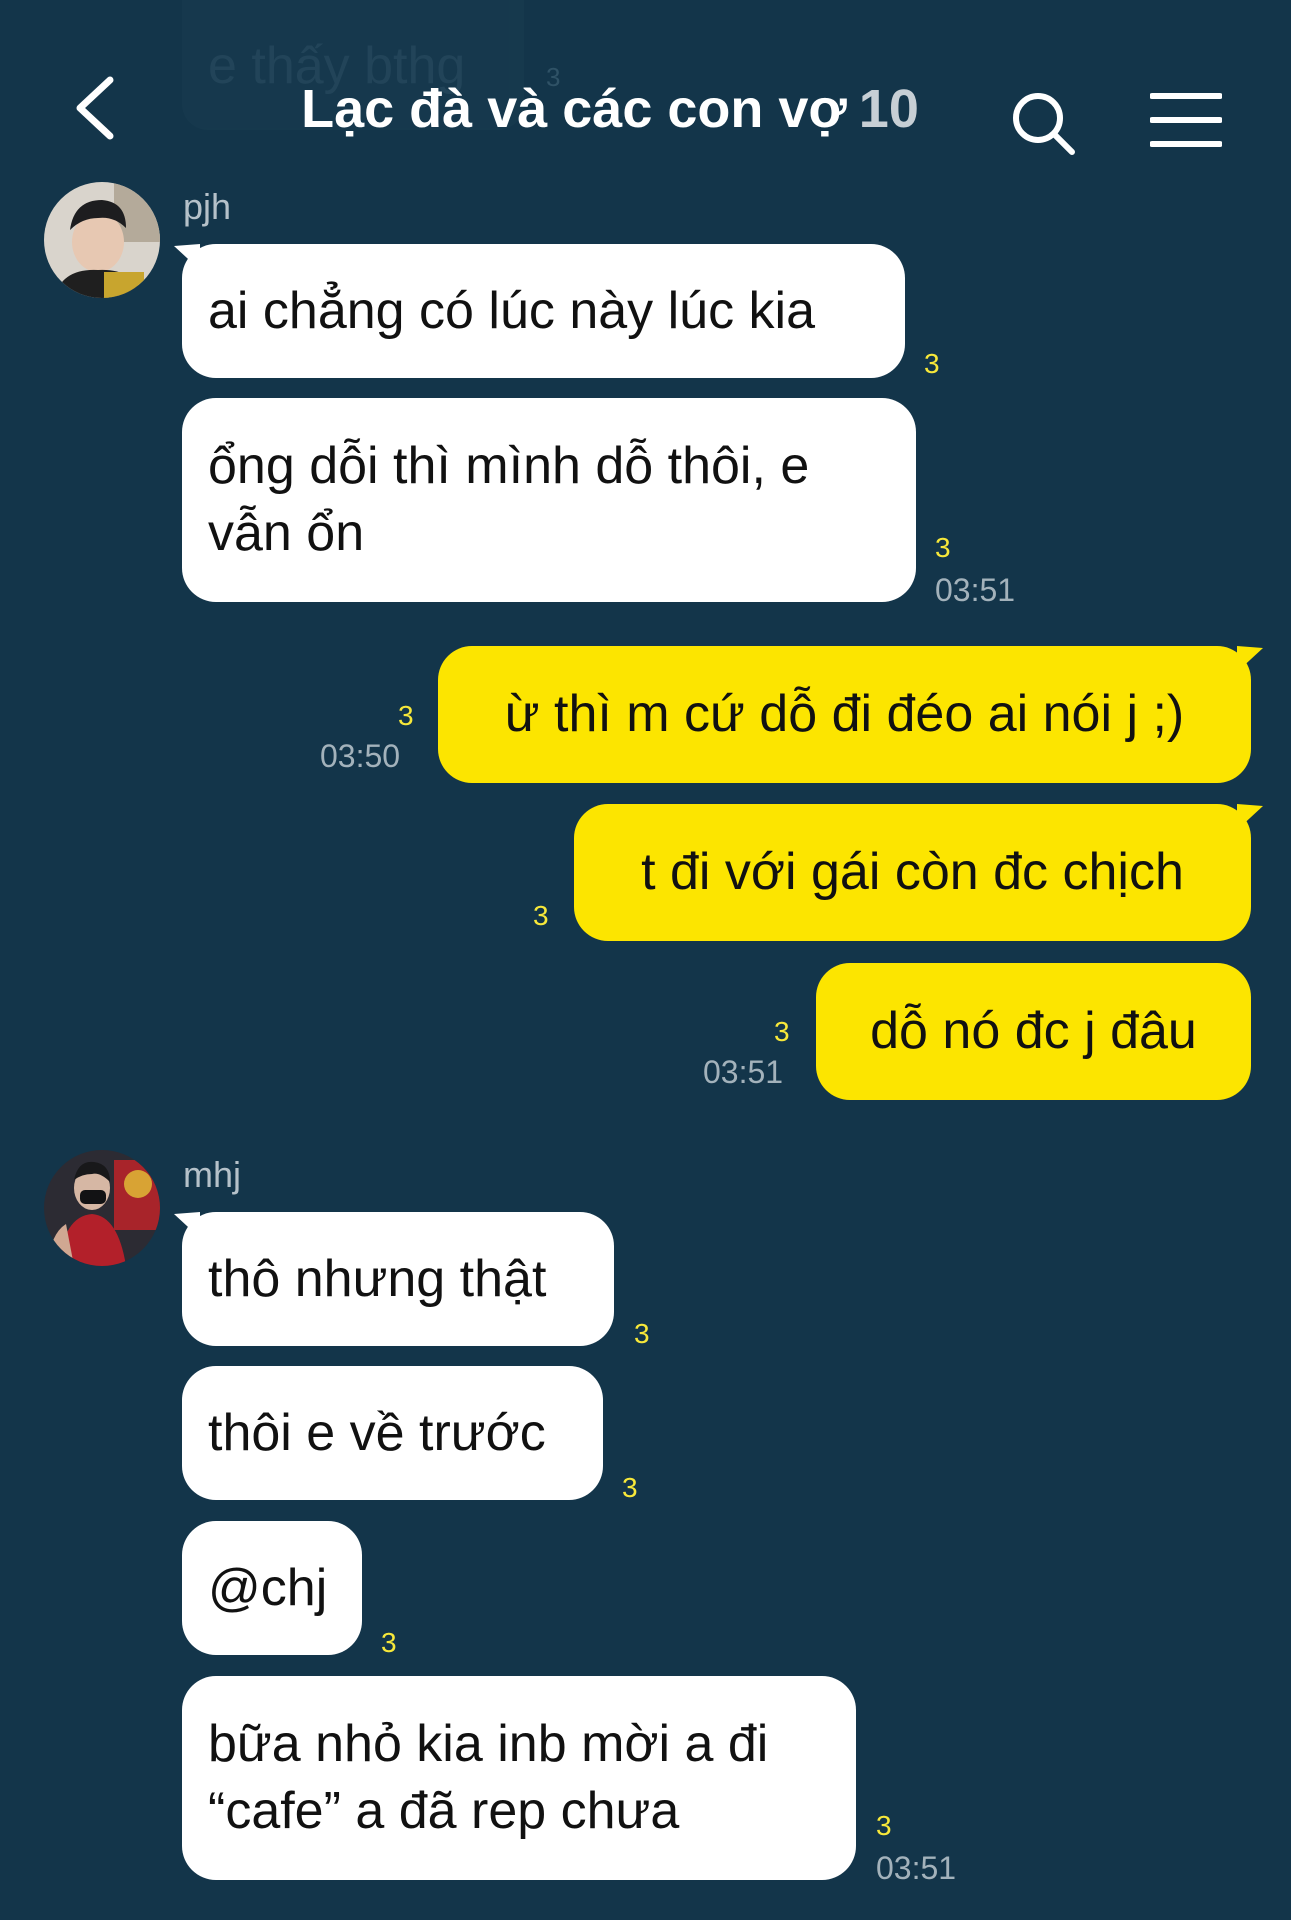 This screenshot has width=1291, height=1920. What do you see at coordinates (360, 756) in the screenshot?
I see `timestamp: 03:50` at bounding box center [360, 756].